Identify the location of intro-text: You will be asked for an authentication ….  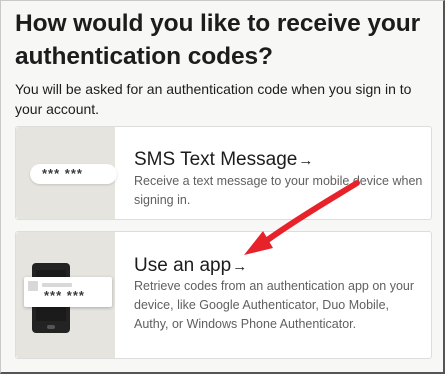
(213, 99).